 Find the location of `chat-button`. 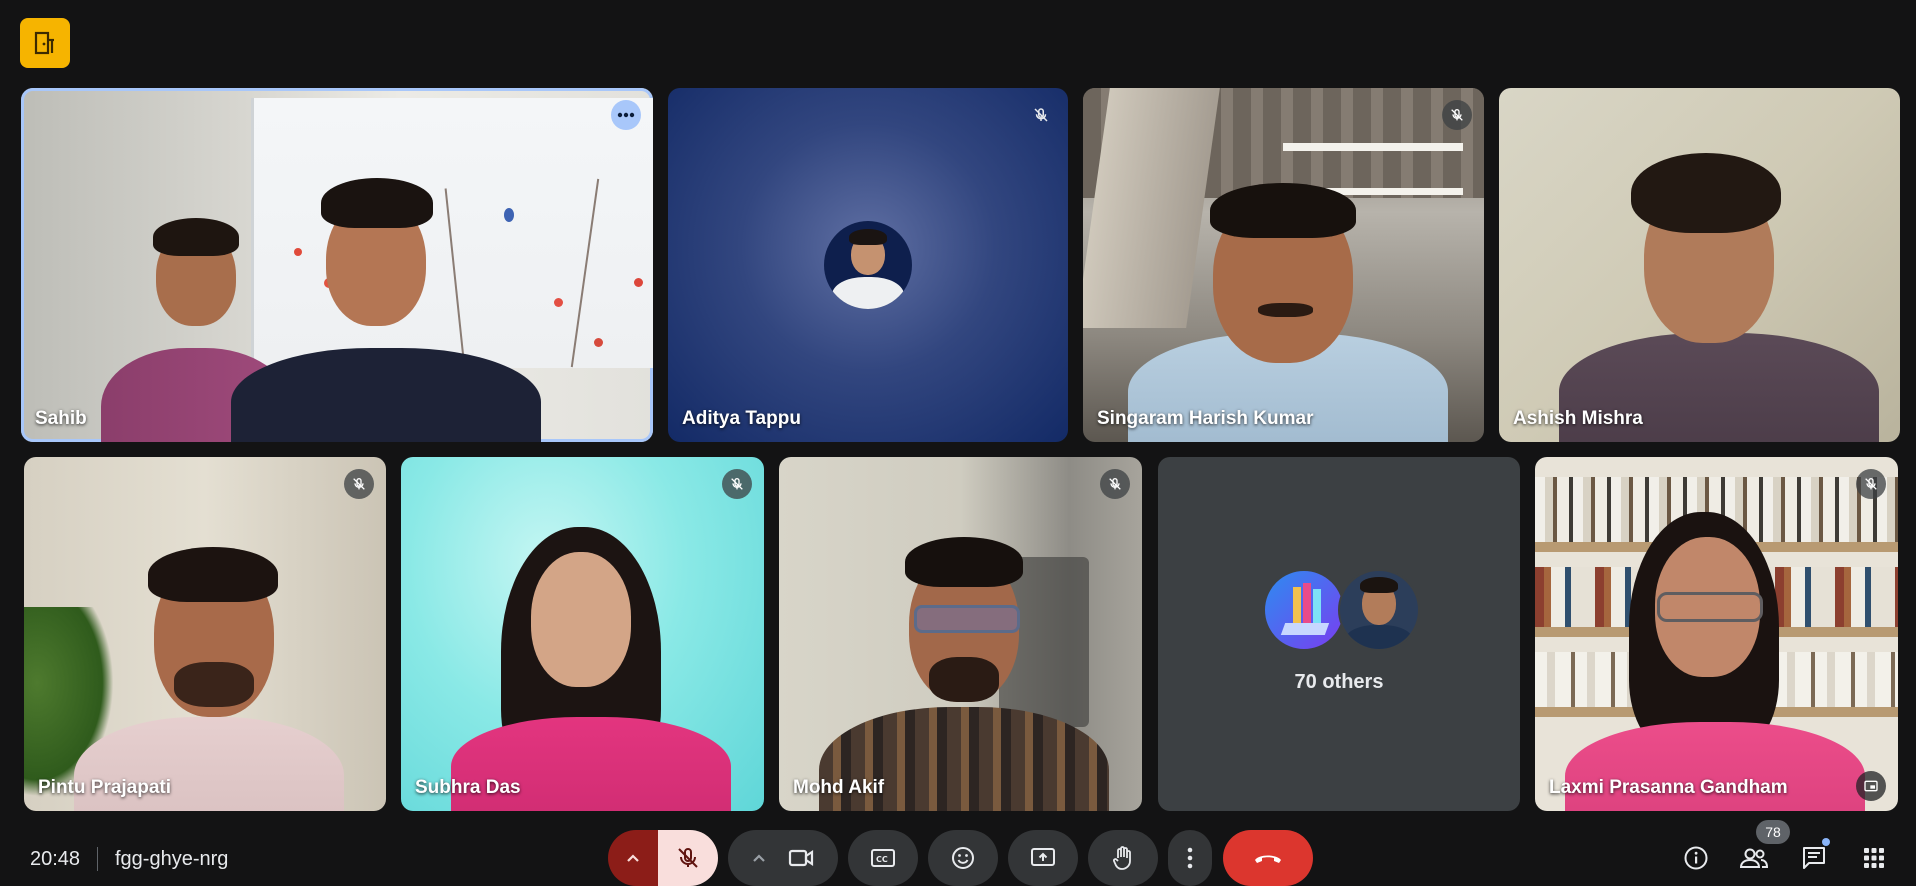

chat-button is located at coordinates (1814, 858).